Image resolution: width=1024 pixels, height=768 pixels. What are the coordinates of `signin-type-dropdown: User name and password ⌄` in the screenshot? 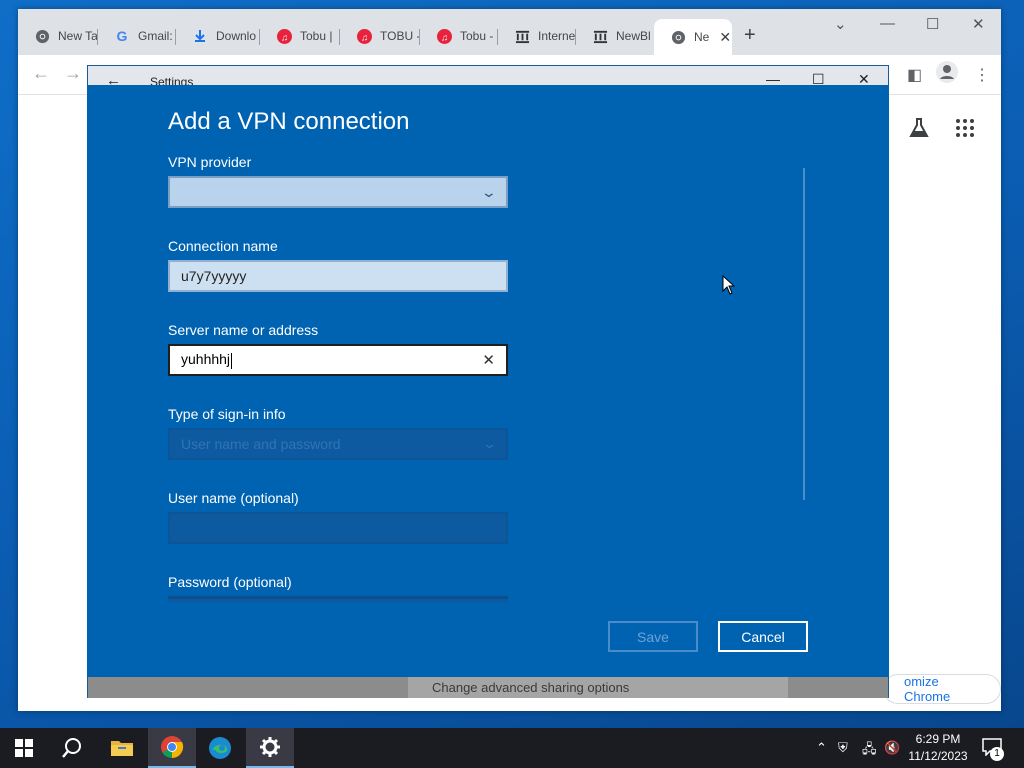 It's located at (338, 444).